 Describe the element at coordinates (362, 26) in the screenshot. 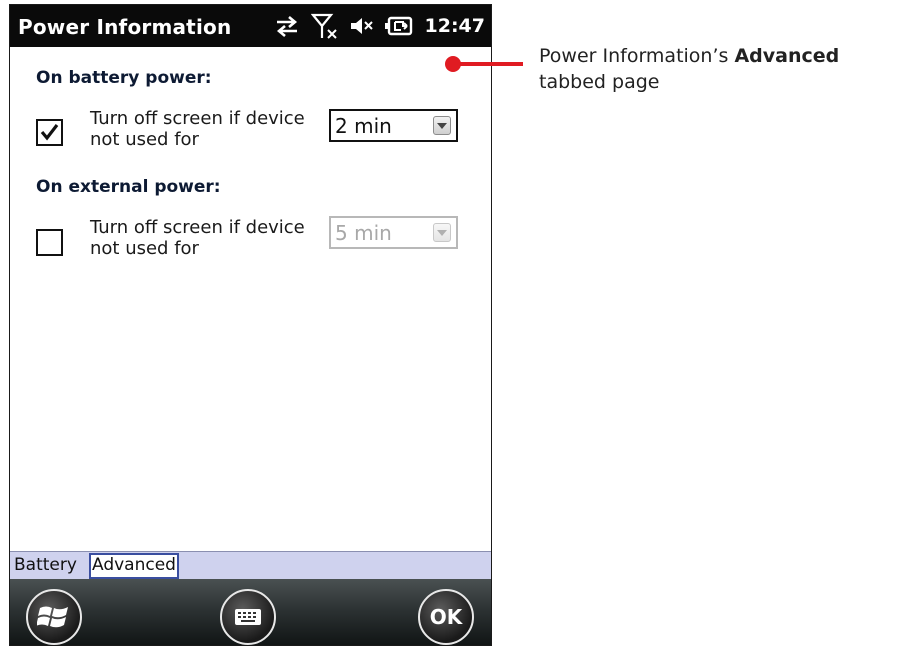

I see `speaker-muted-icon` at that location.